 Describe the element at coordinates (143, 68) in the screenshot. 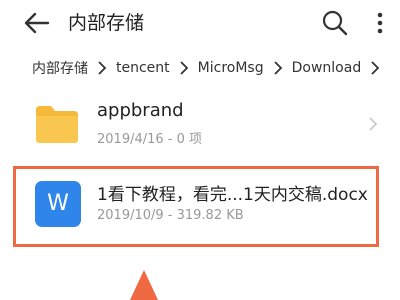

I see `breadcrumb-item-tencent: tencent` at that location.